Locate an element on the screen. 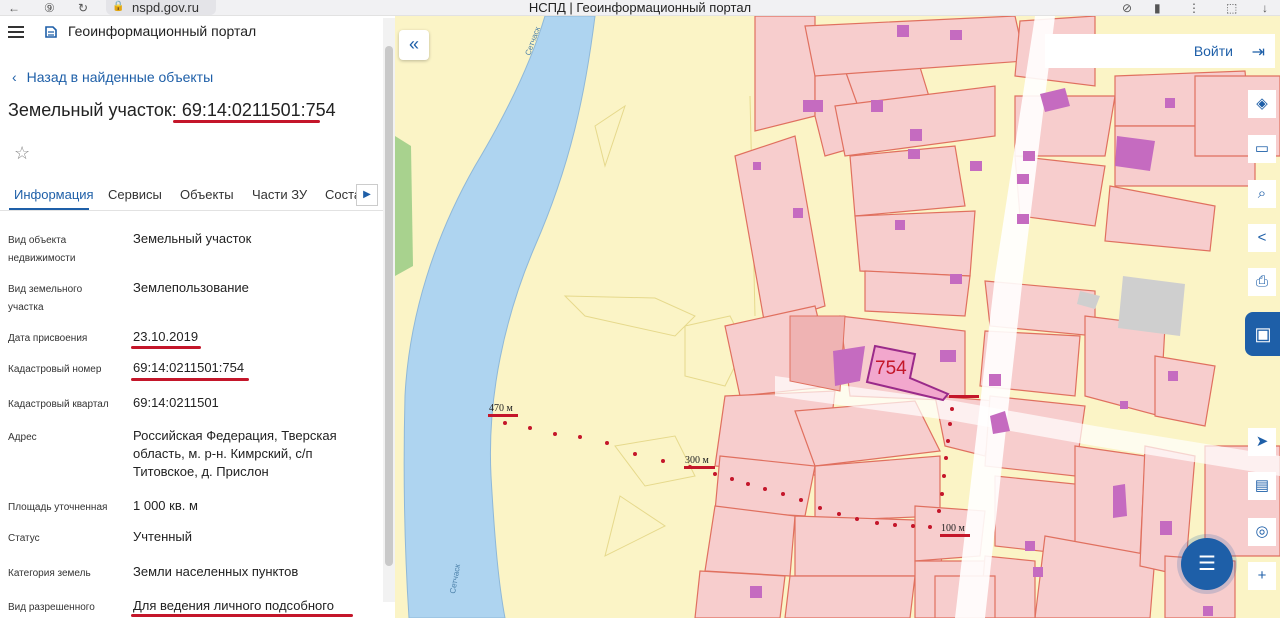  location-icon: ◎ is located at coordinates (1262, 532).